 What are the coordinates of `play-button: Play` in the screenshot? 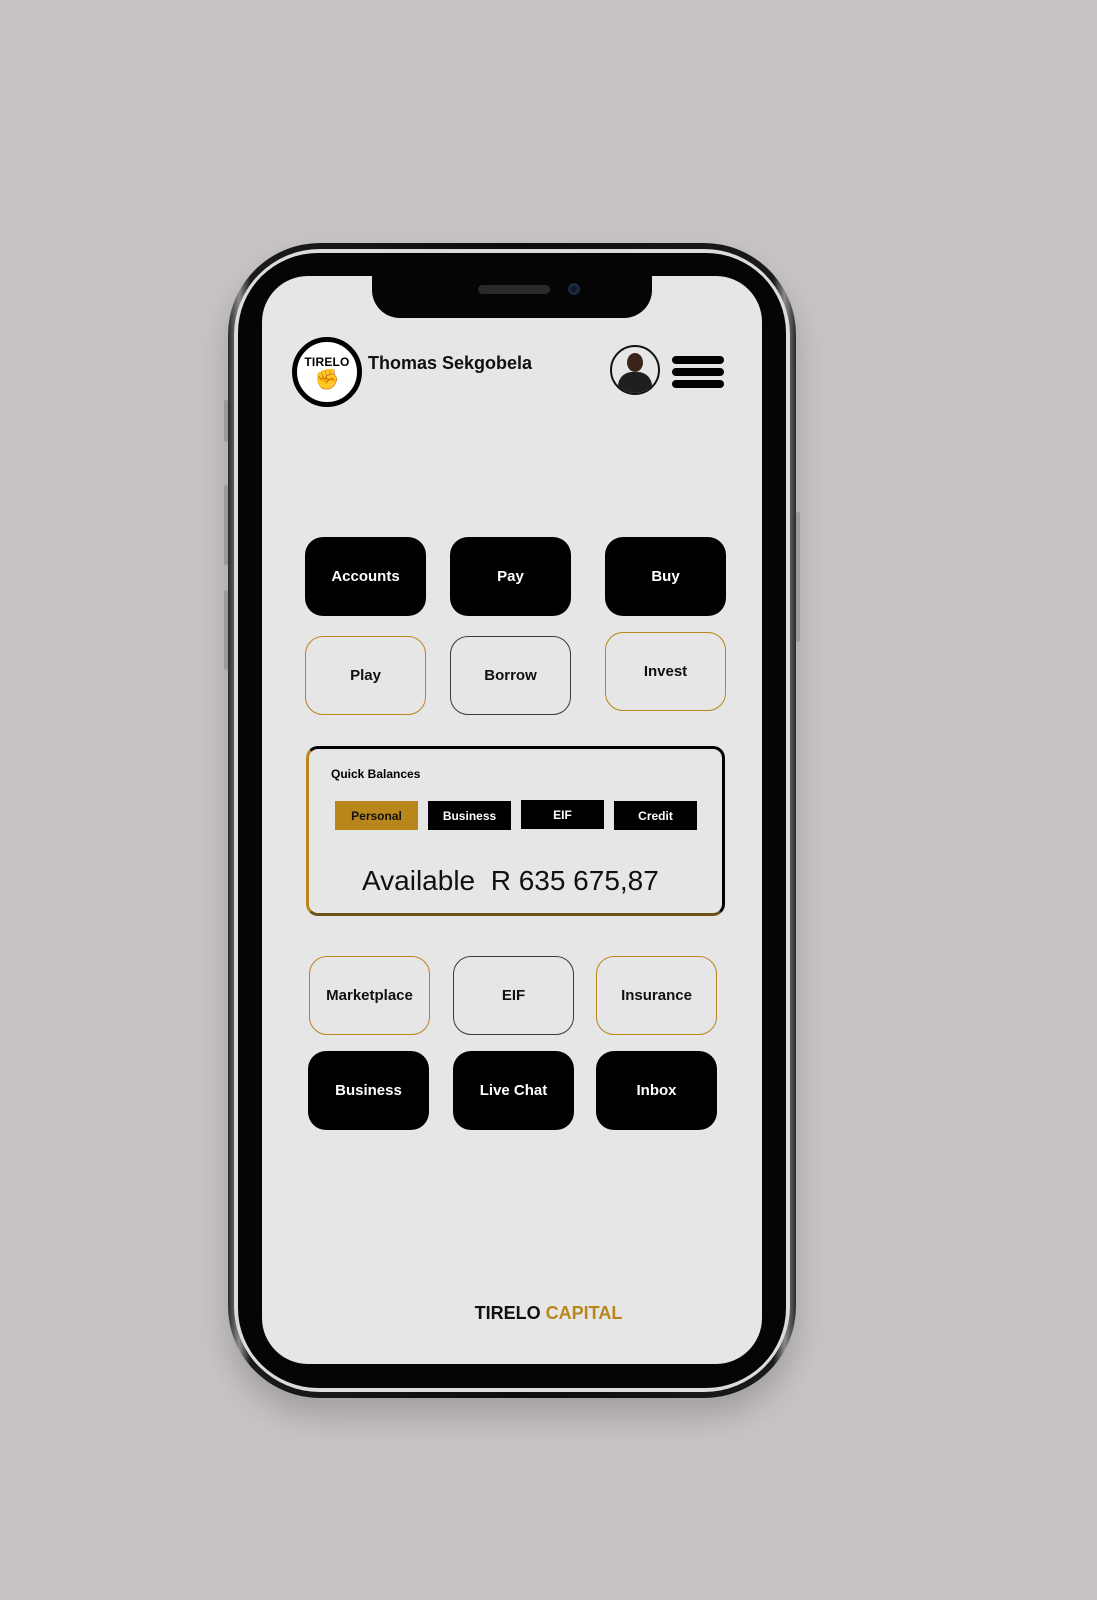 It's located at (365, 675).